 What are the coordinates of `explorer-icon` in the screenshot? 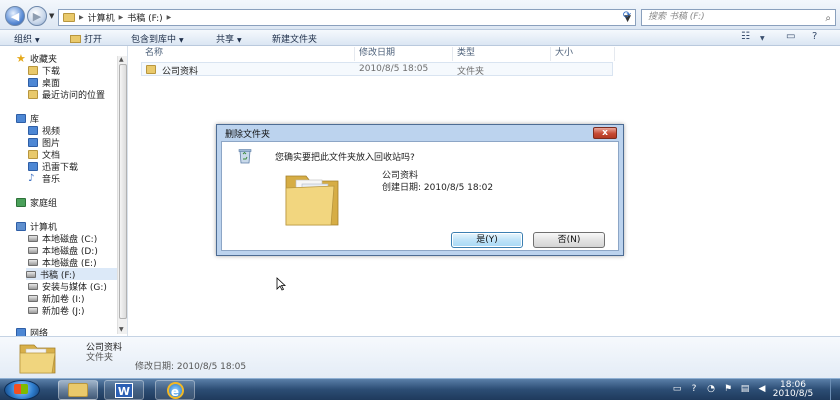 It's located at (78, 390).